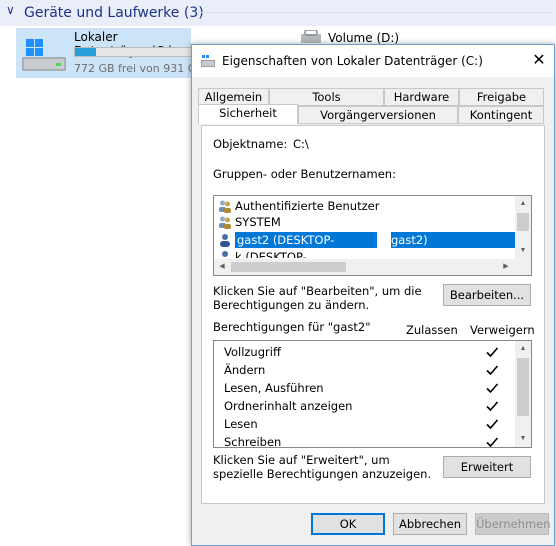 The image size is (556, 546). I want to click on groups-label: Gruppen- oder Benutzernamen:, so click(304, 174).